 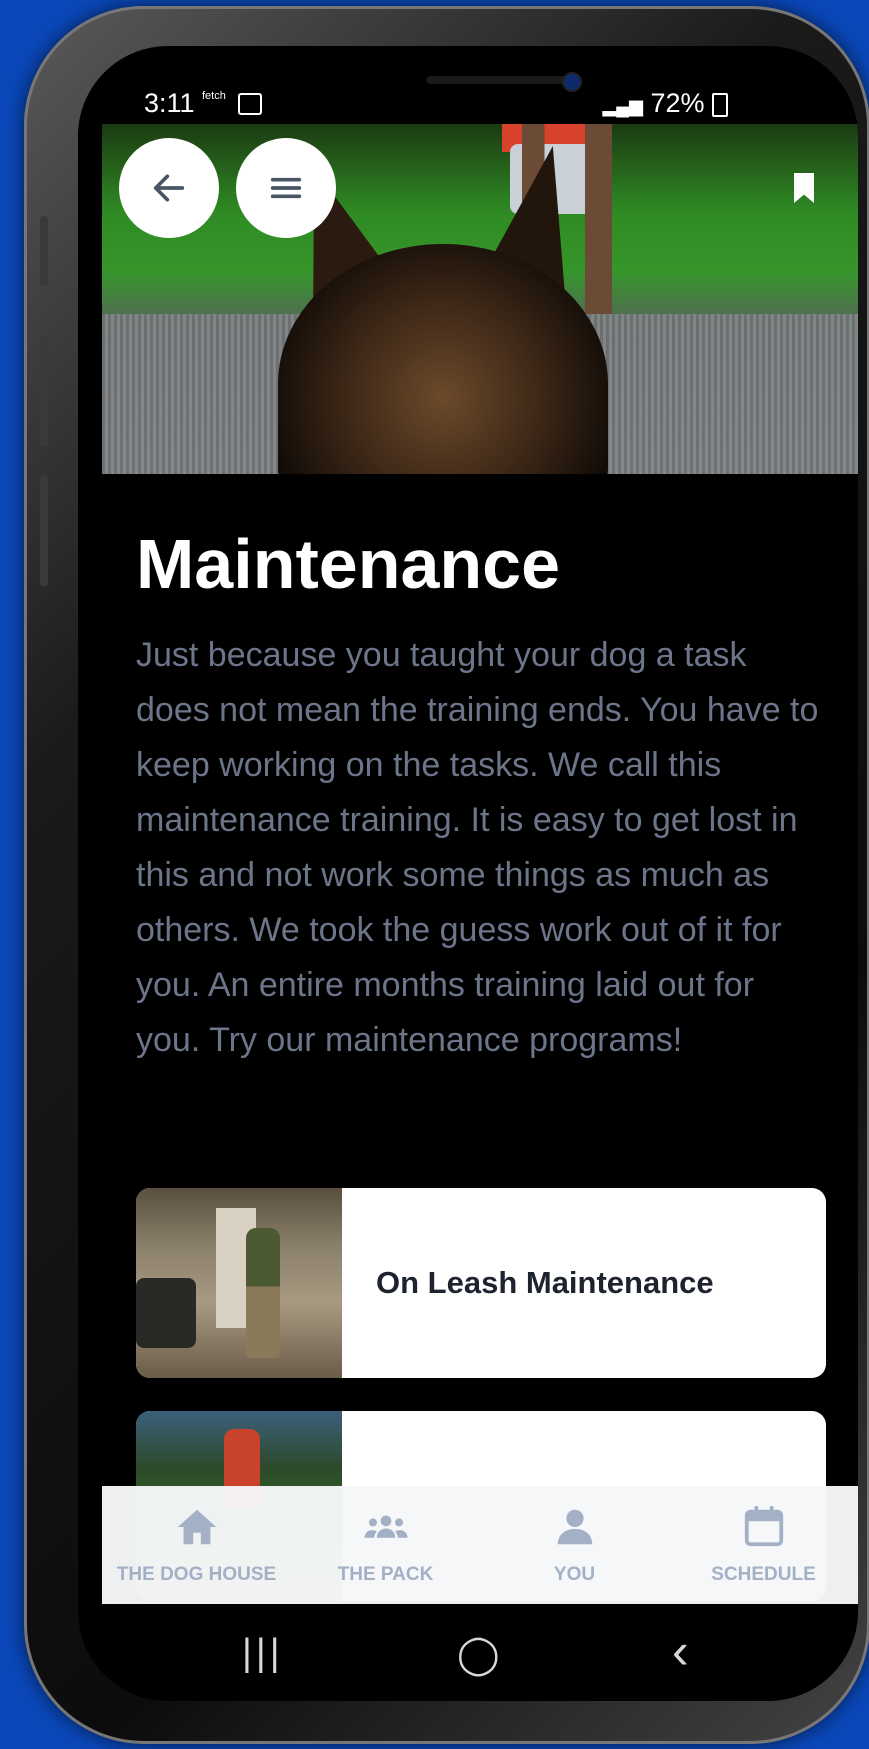 I want to click on bookmark-icon, so click(x=804, y=188).